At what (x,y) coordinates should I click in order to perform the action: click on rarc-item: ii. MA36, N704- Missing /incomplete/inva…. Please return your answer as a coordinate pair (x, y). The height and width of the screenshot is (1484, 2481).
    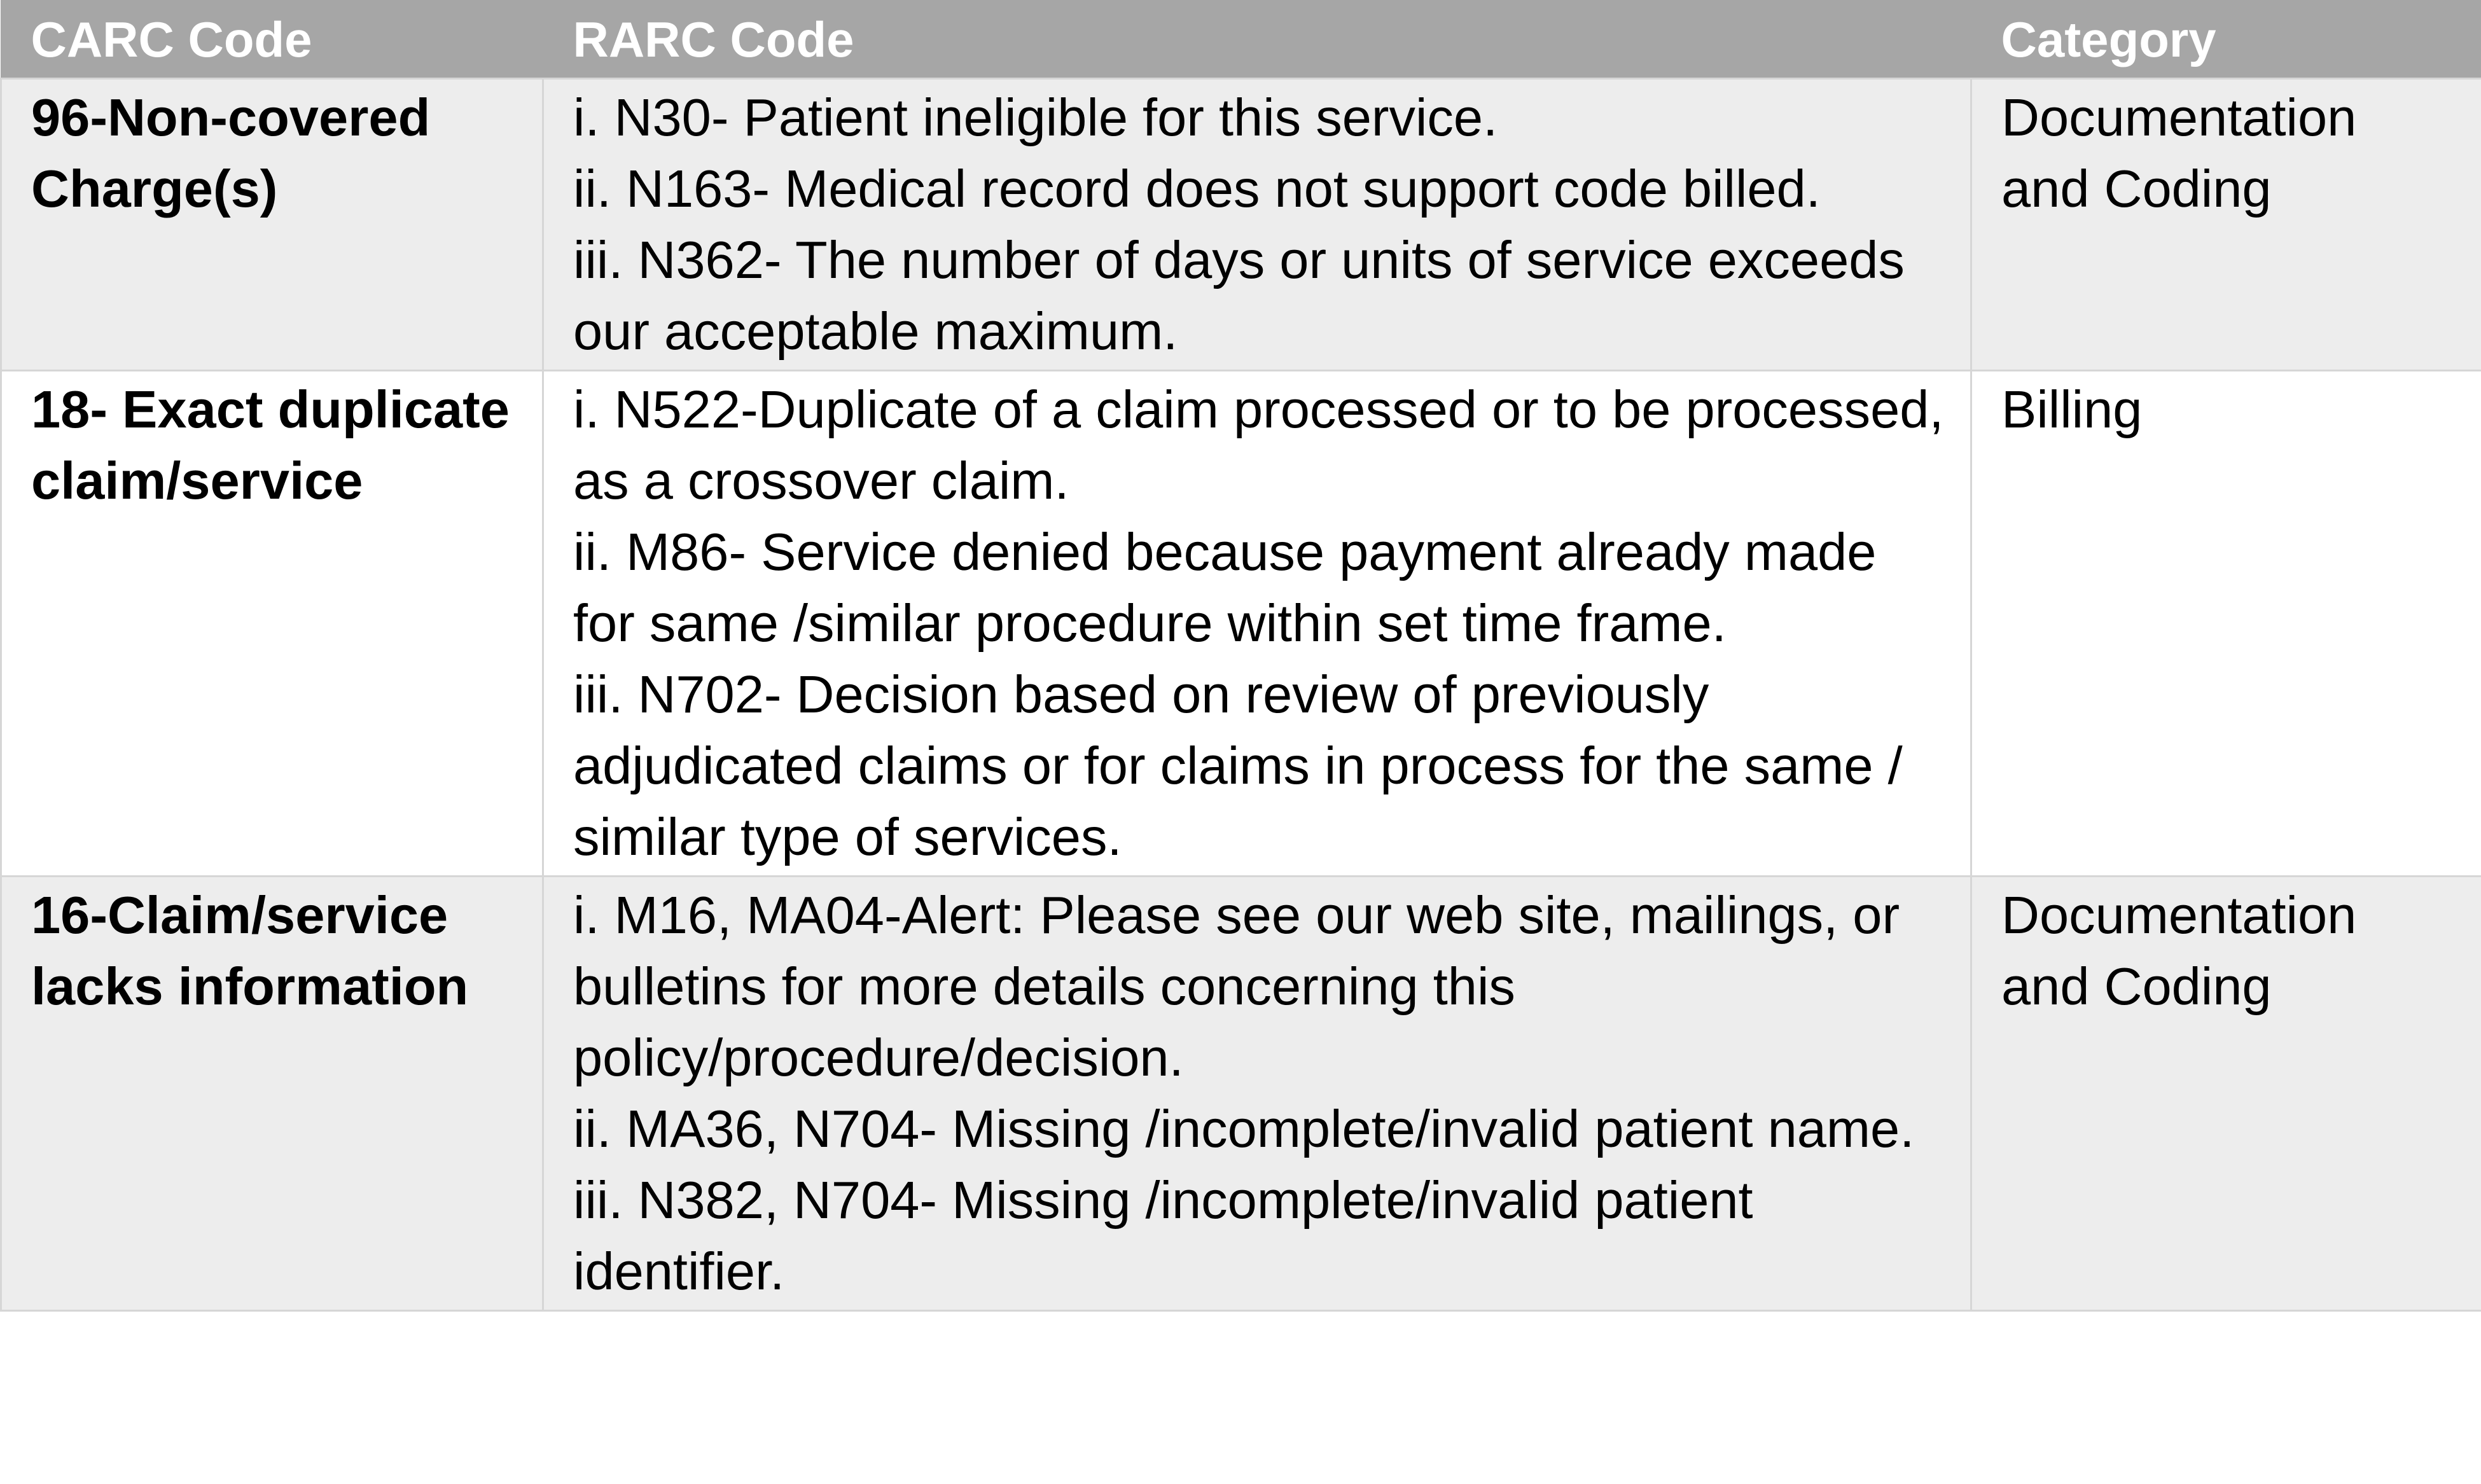
    Looking at the image, I should click on (1244, 1128).